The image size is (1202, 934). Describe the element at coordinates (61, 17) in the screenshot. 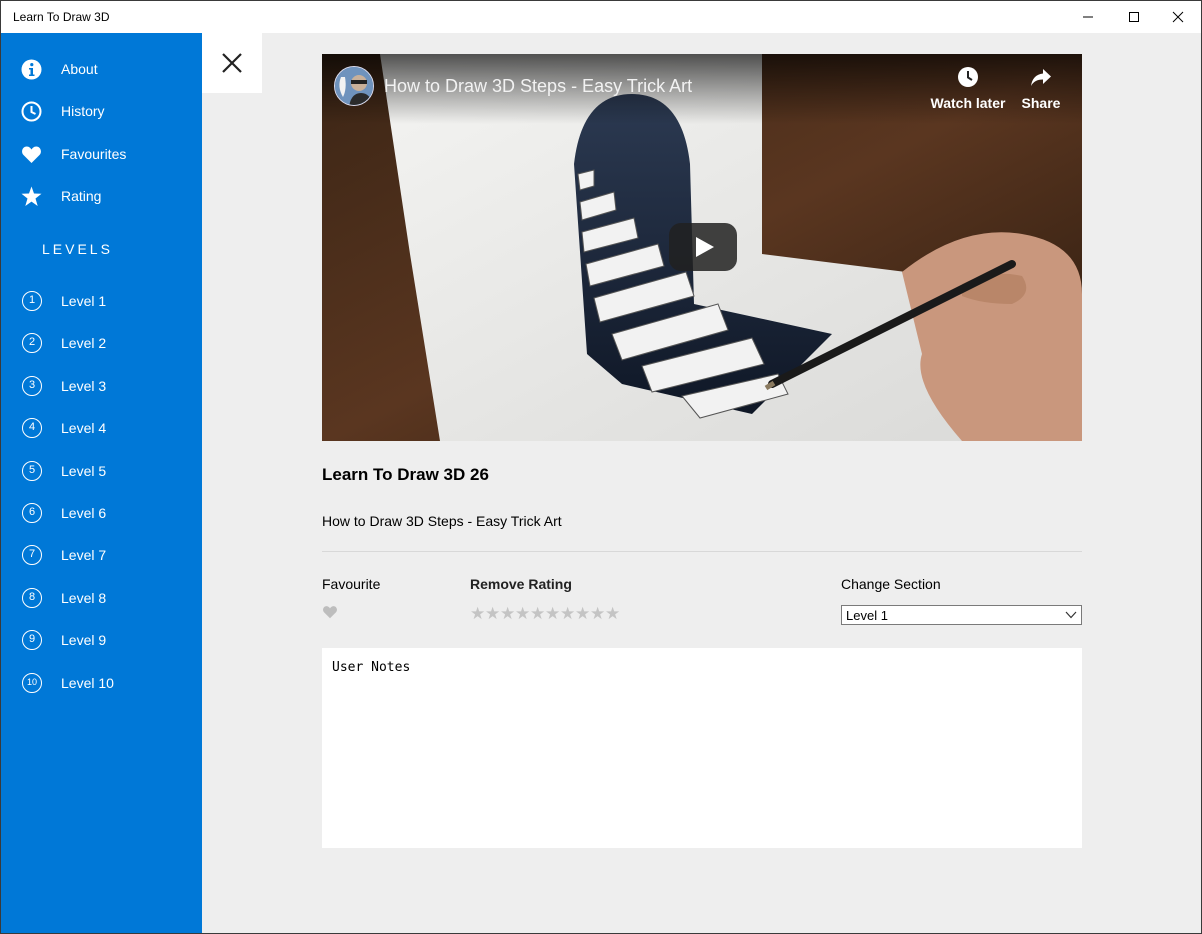

I see `window-title: Learn To Draw 3D` at that location.